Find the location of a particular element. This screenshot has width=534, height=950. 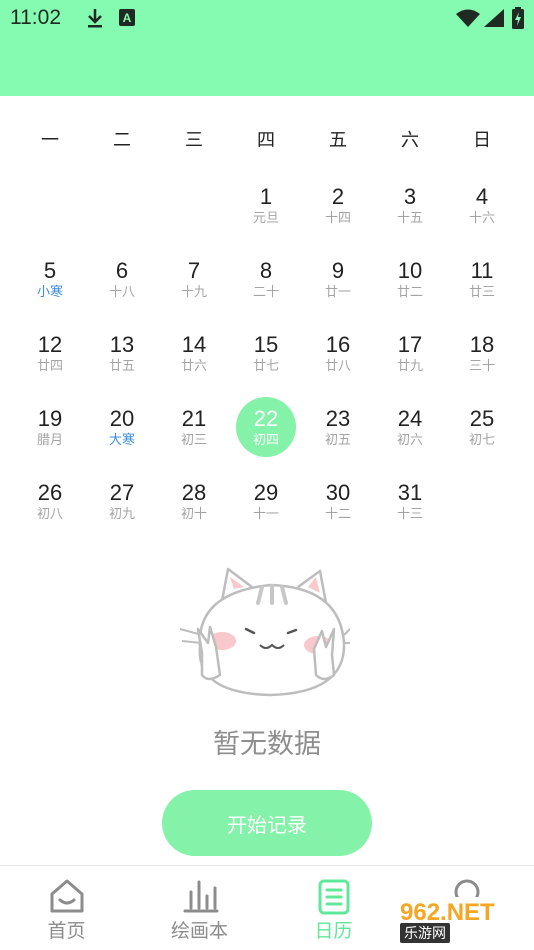

lunar-date-label: 初十 is located at coordinates (193, 514).